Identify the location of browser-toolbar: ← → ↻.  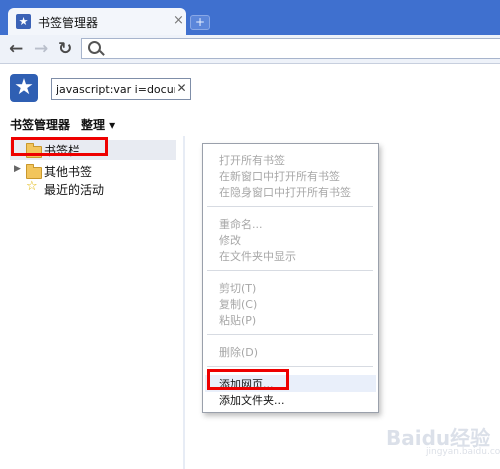
(250, 49).